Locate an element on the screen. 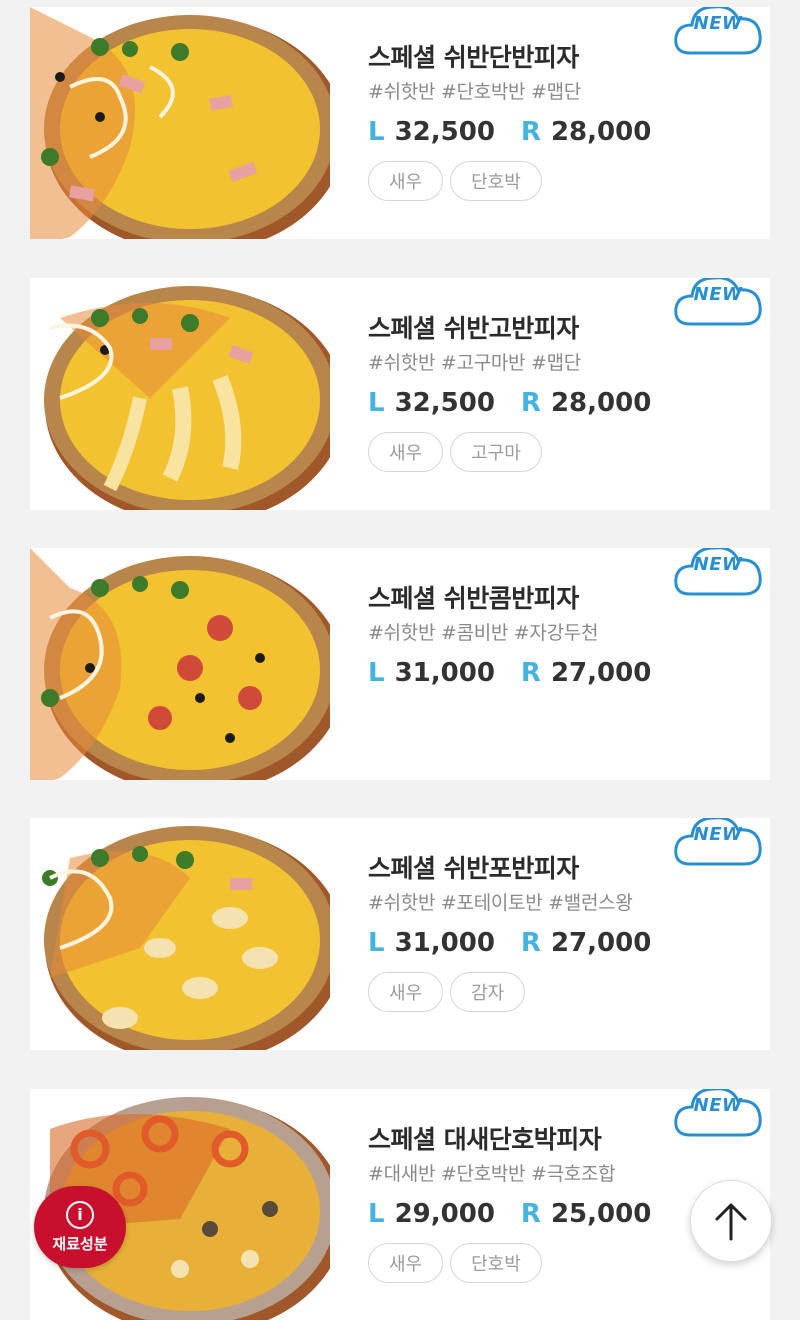 This screenshot has width=800, height=1320. info-icon: i is located at coordinates (80, 1214).